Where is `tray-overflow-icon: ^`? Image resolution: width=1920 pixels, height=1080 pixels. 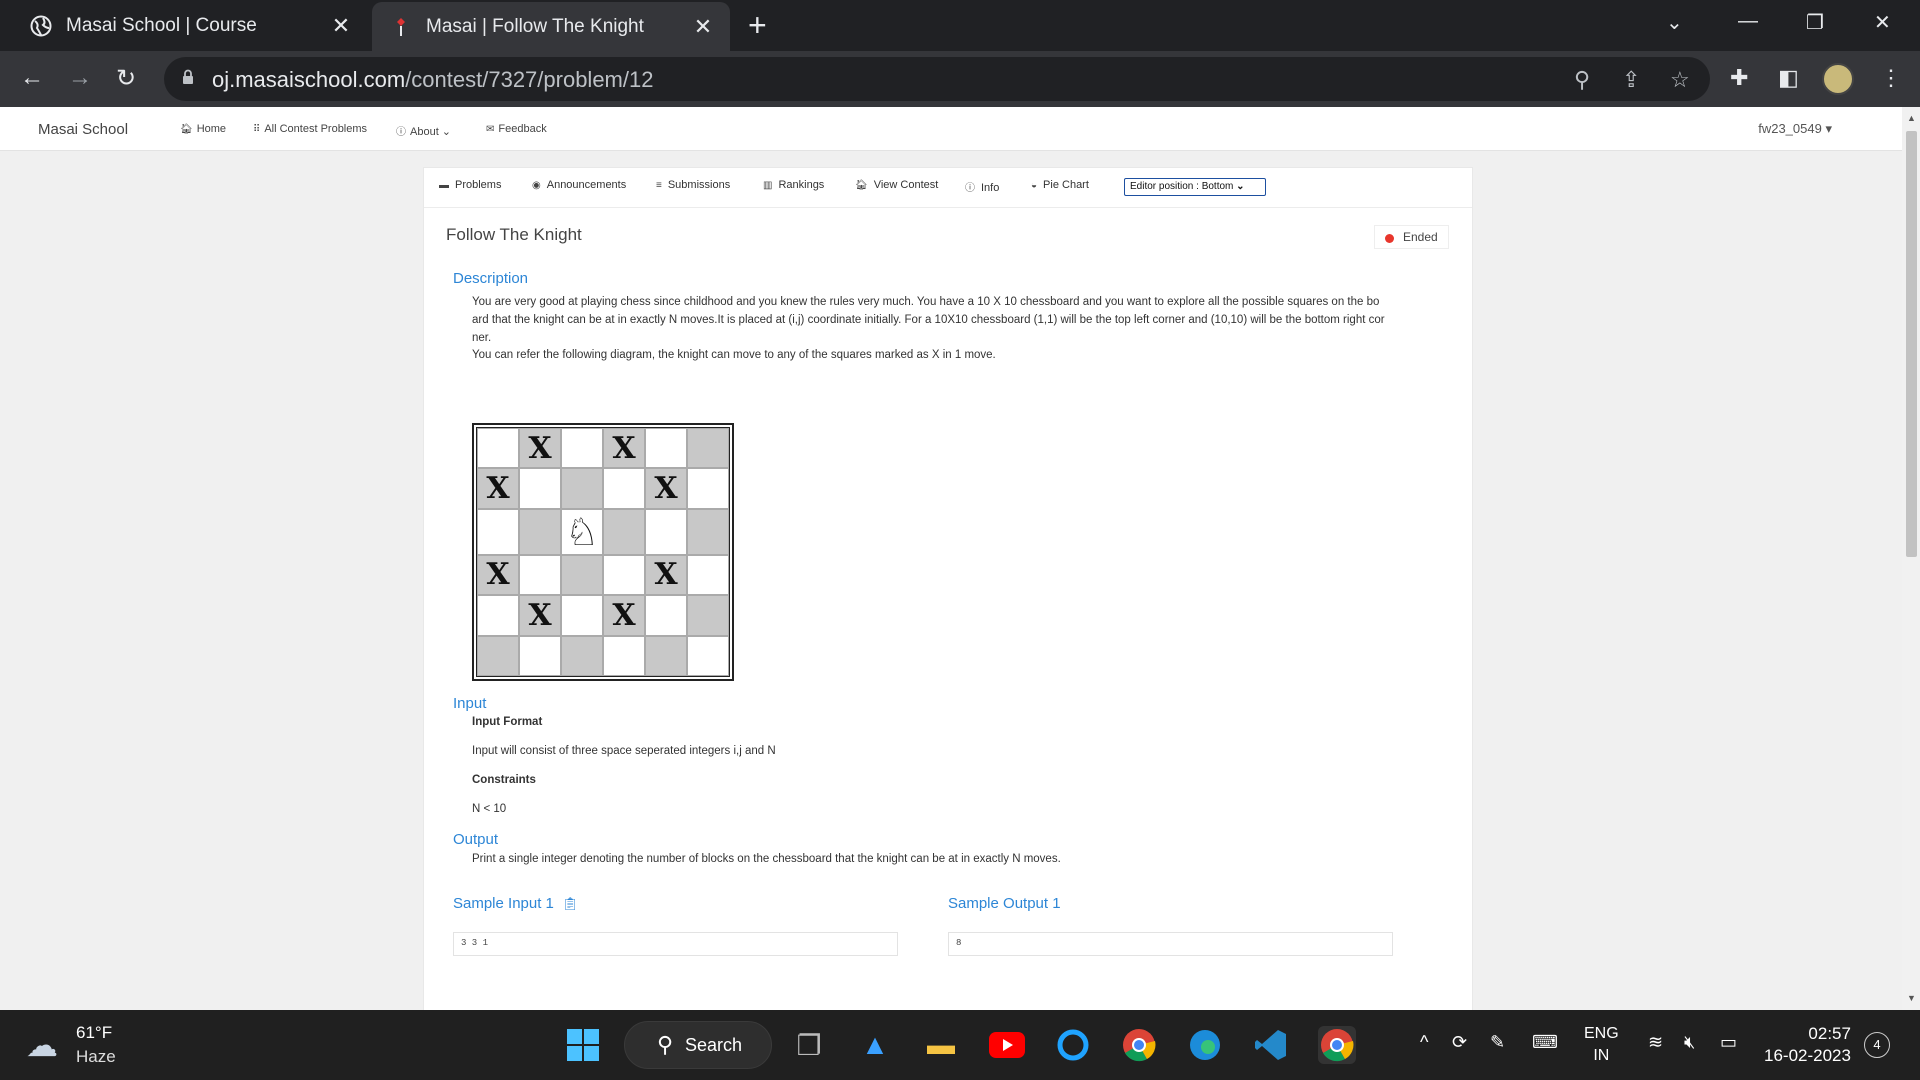
tray-overflow-icon: ^ is located at coordinates (1424, 1042).